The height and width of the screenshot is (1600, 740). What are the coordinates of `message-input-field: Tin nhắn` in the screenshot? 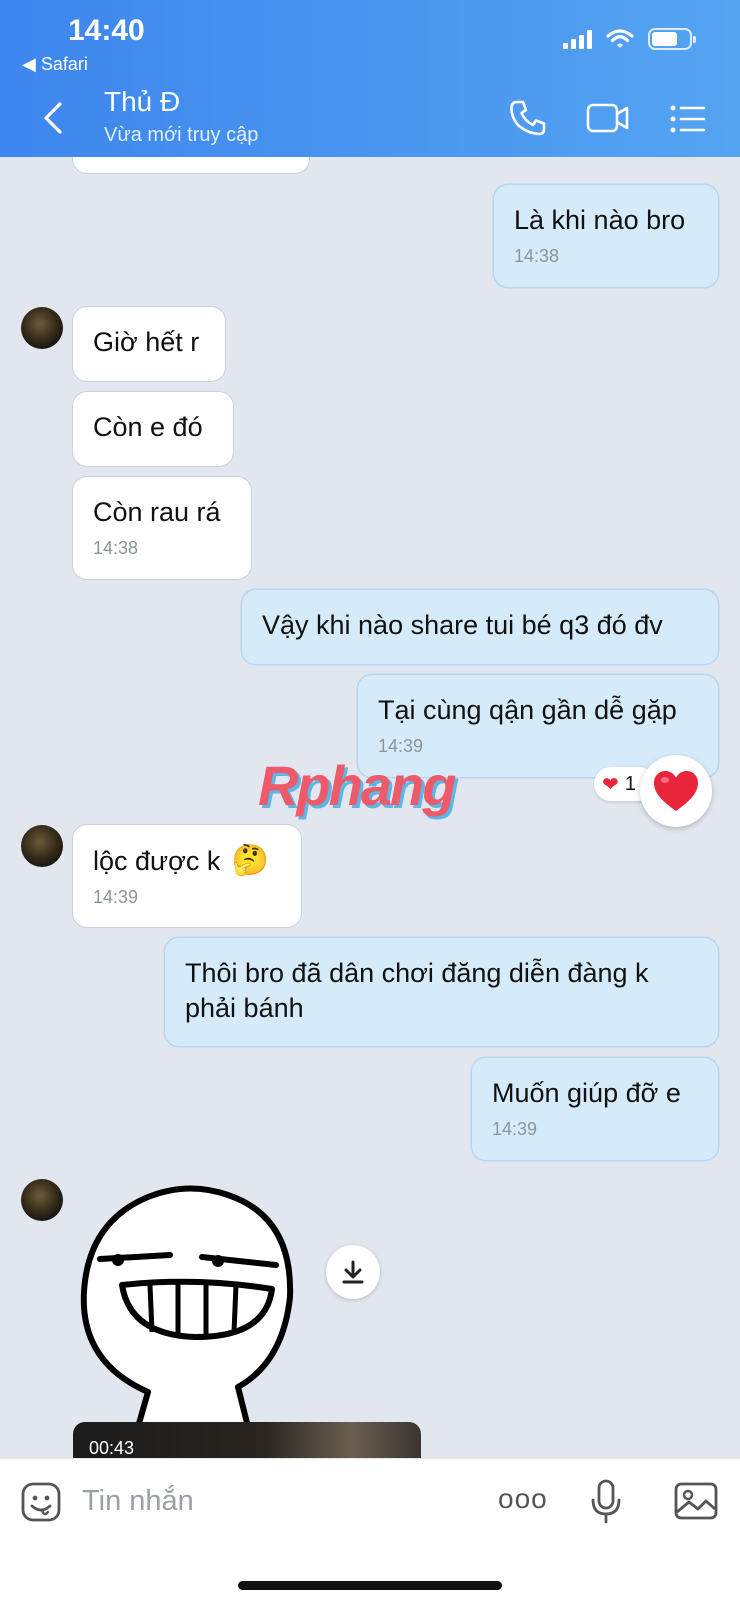 It's located at (138, 1501).